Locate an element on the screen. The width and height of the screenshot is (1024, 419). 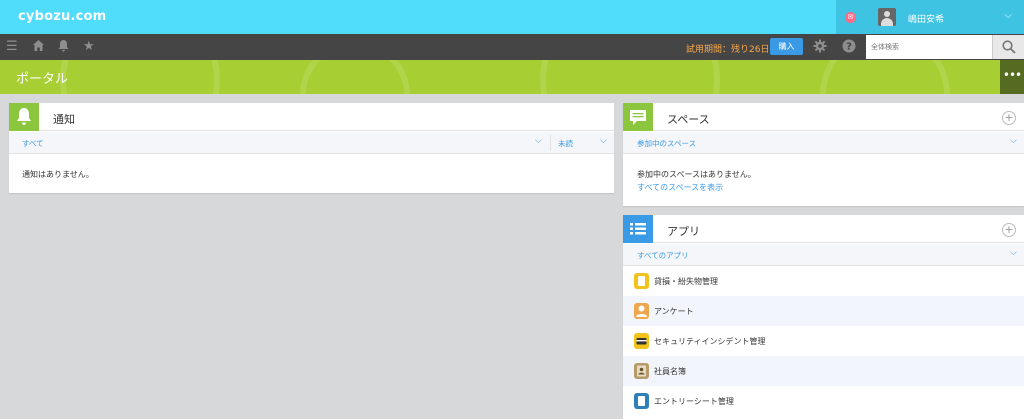
page-title: ポータル is located at coordinates (42, 79).